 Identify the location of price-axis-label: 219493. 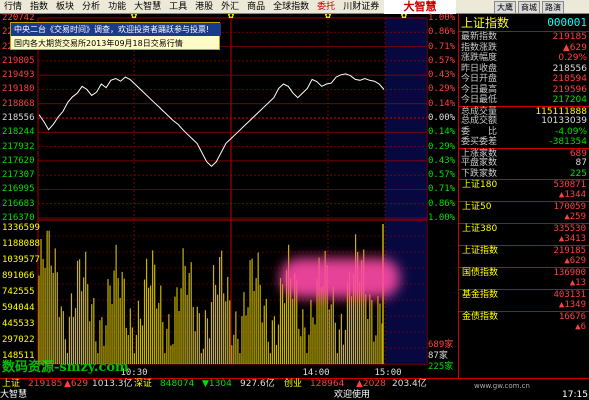
(18, 75).